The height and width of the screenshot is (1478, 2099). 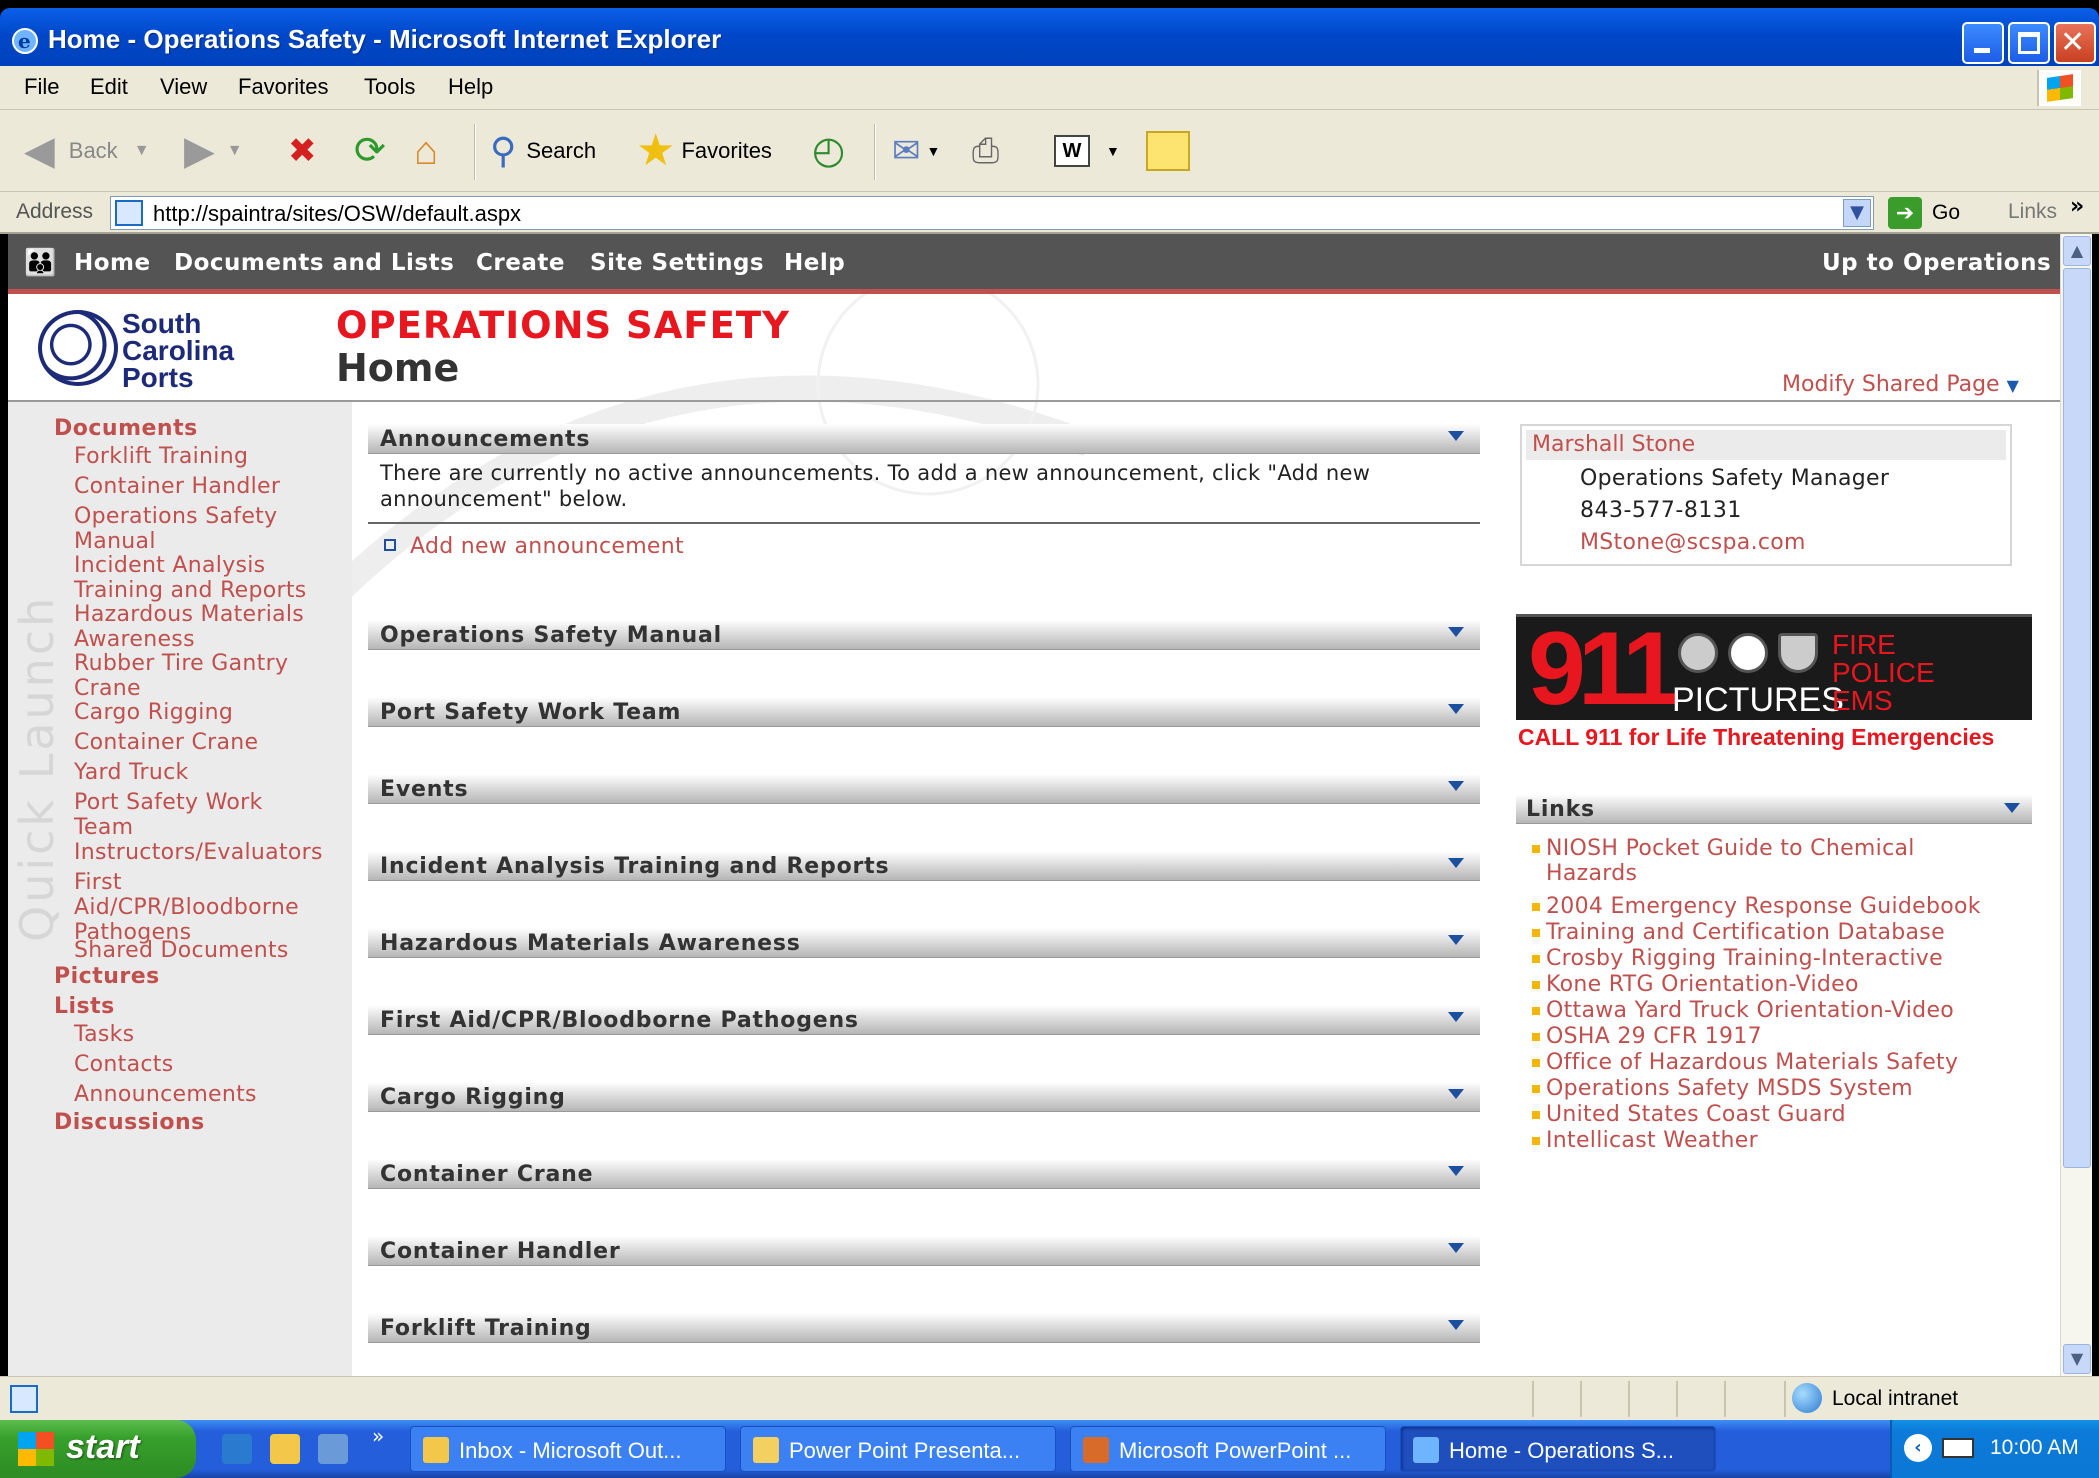 What do you see at coordinates (109, 87) in the screenshot?
I see `menu-edit: Edit` at bounding box center [109, 87].